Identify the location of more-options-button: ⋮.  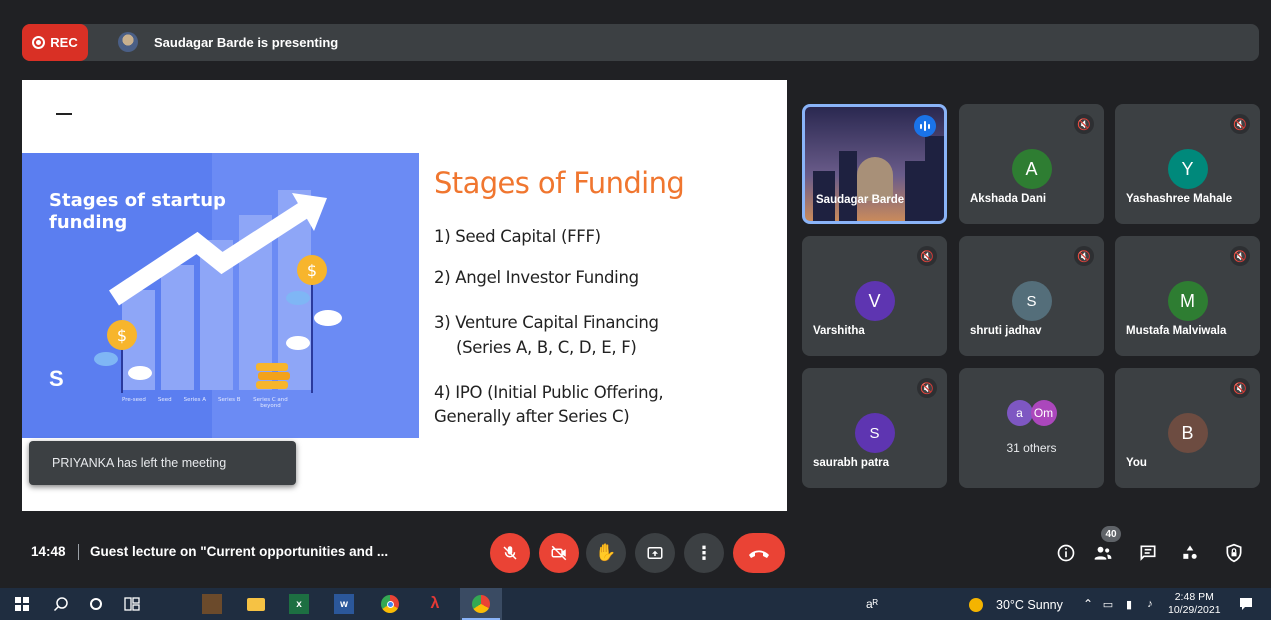
(704, 553).